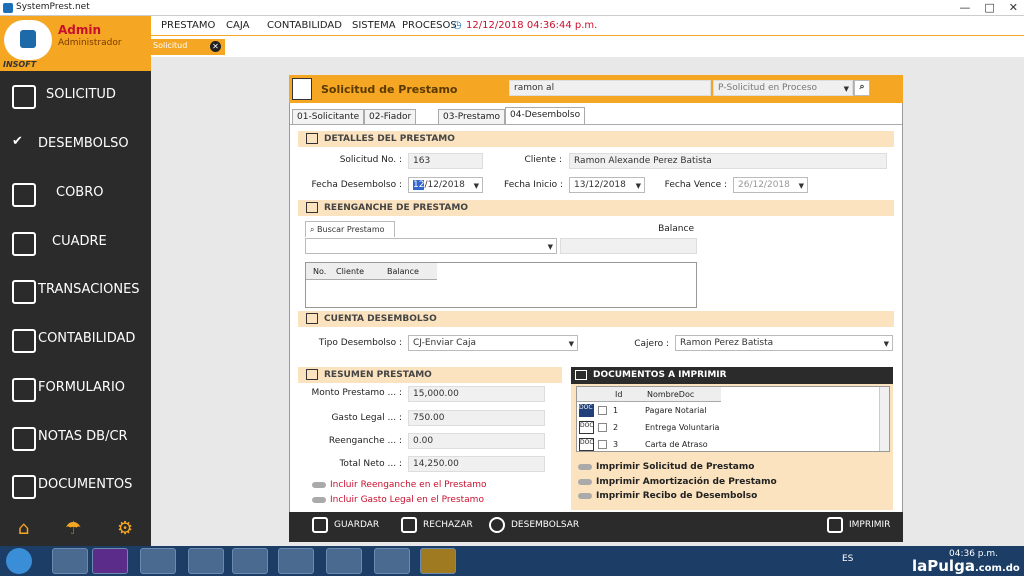 This screenshot has height=576, width=1024. I want to click on tab-fiador: 02-Fiador, so click(390, 117).